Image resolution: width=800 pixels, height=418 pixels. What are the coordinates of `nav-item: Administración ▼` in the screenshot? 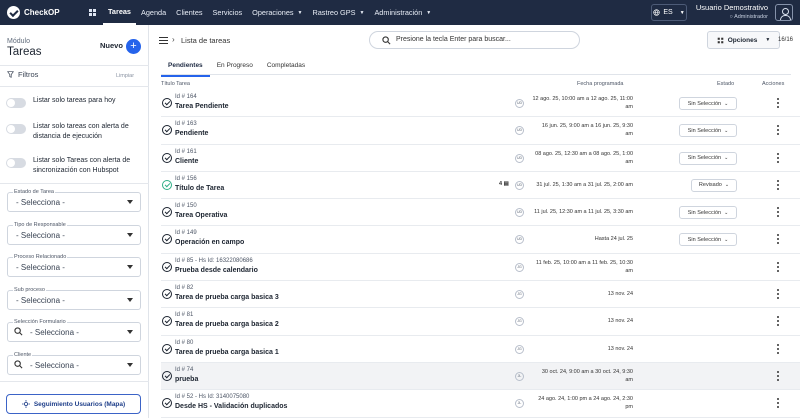 It's located at (402, 12).